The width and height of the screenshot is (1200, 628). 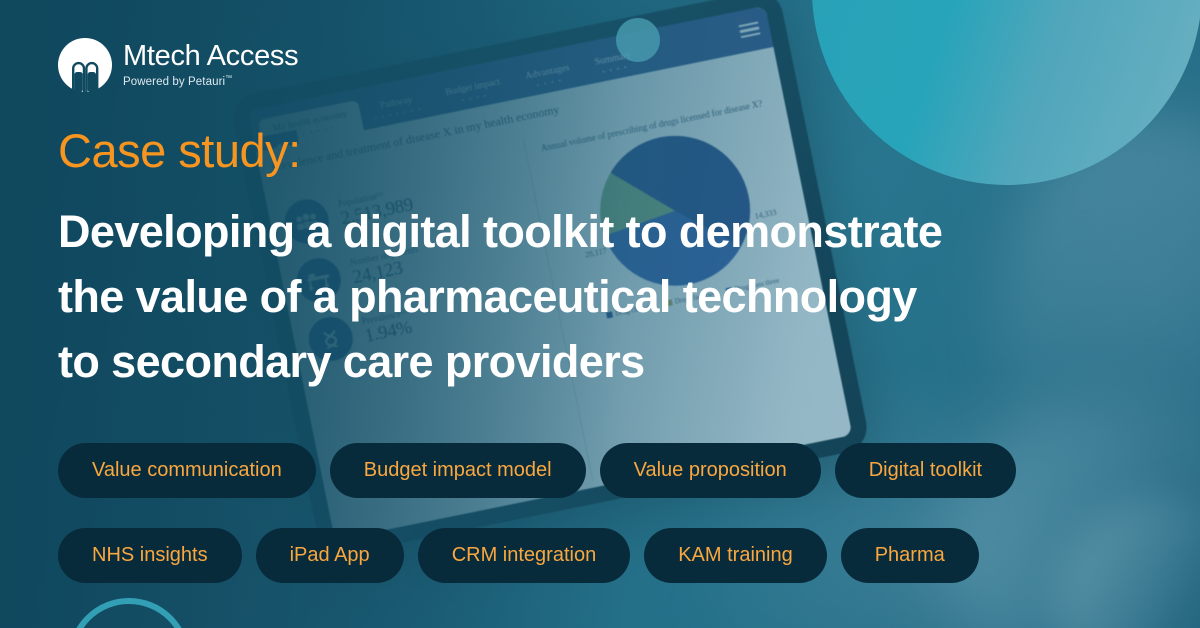 What do you see at coordinates (187, 470) in the screenshot?
I see `tag-value-communication: Value communication` at bounding box center [187, 470].